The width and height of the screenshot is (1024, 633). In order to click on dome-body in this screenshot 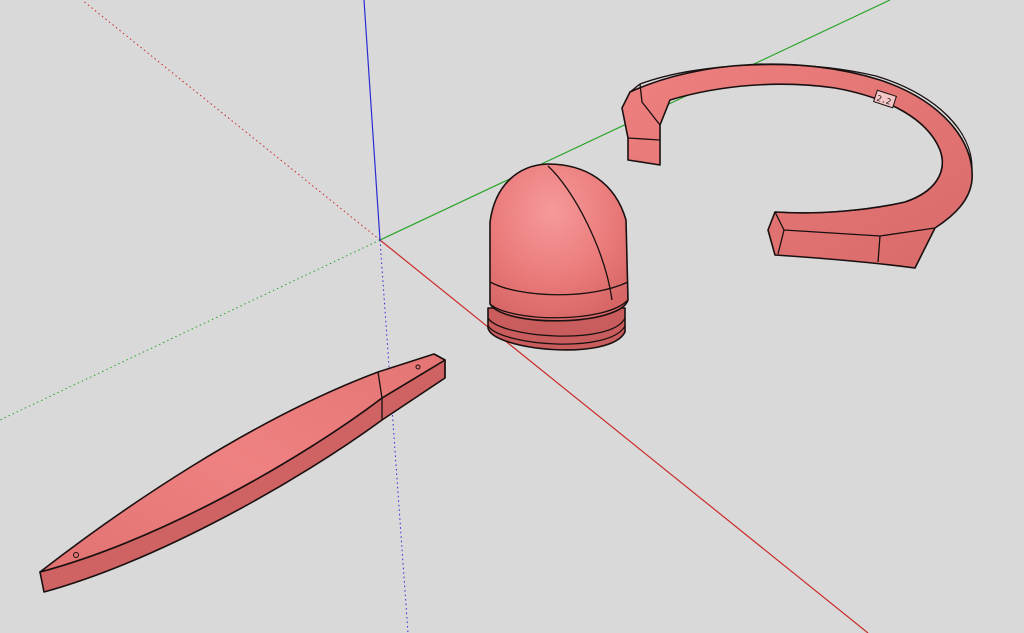, I will do `click(559, 242)`.